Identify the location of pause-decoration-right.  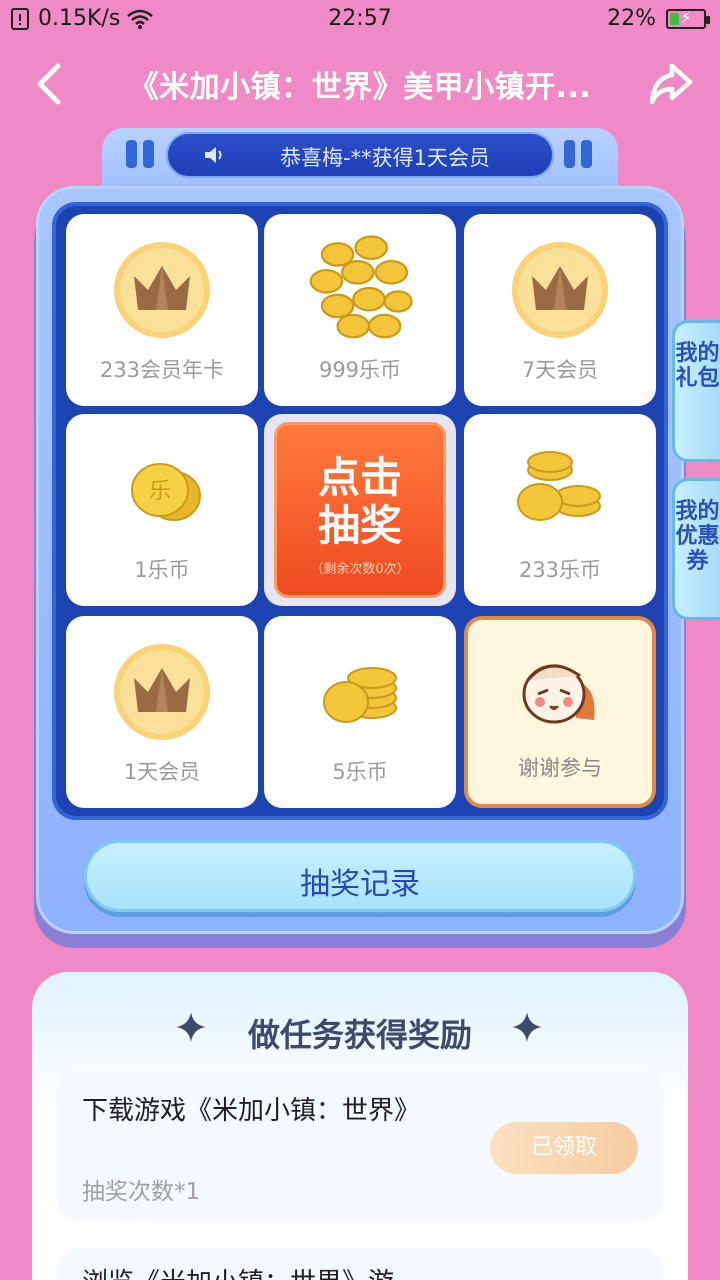
(579, 154).